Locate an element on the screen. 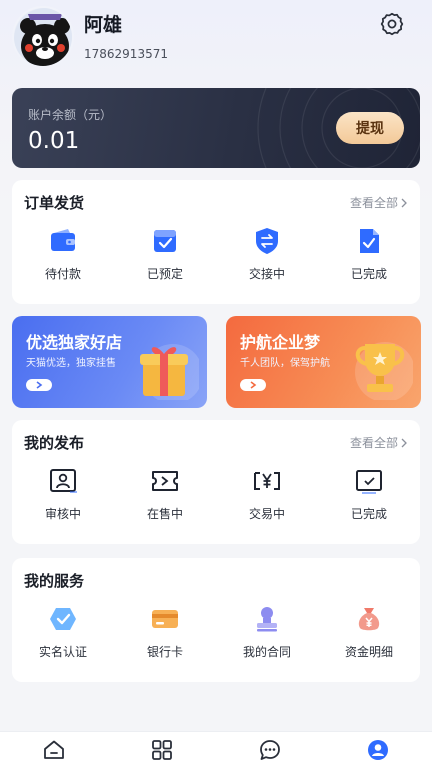 The image size is (432, 768). promo-subtitle: 千人团队，保驾护航 is located at coordinates (285, 363).